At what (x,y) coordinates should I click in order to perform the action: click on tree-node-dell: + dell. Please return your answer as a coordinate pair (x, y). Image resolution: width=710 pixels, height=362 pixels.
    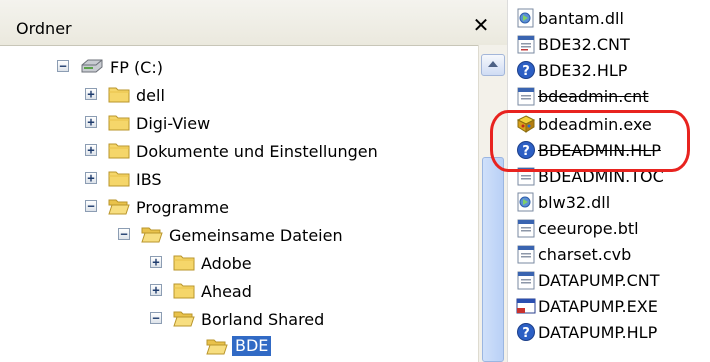
    Looking at the image, I should click on (150, 95).